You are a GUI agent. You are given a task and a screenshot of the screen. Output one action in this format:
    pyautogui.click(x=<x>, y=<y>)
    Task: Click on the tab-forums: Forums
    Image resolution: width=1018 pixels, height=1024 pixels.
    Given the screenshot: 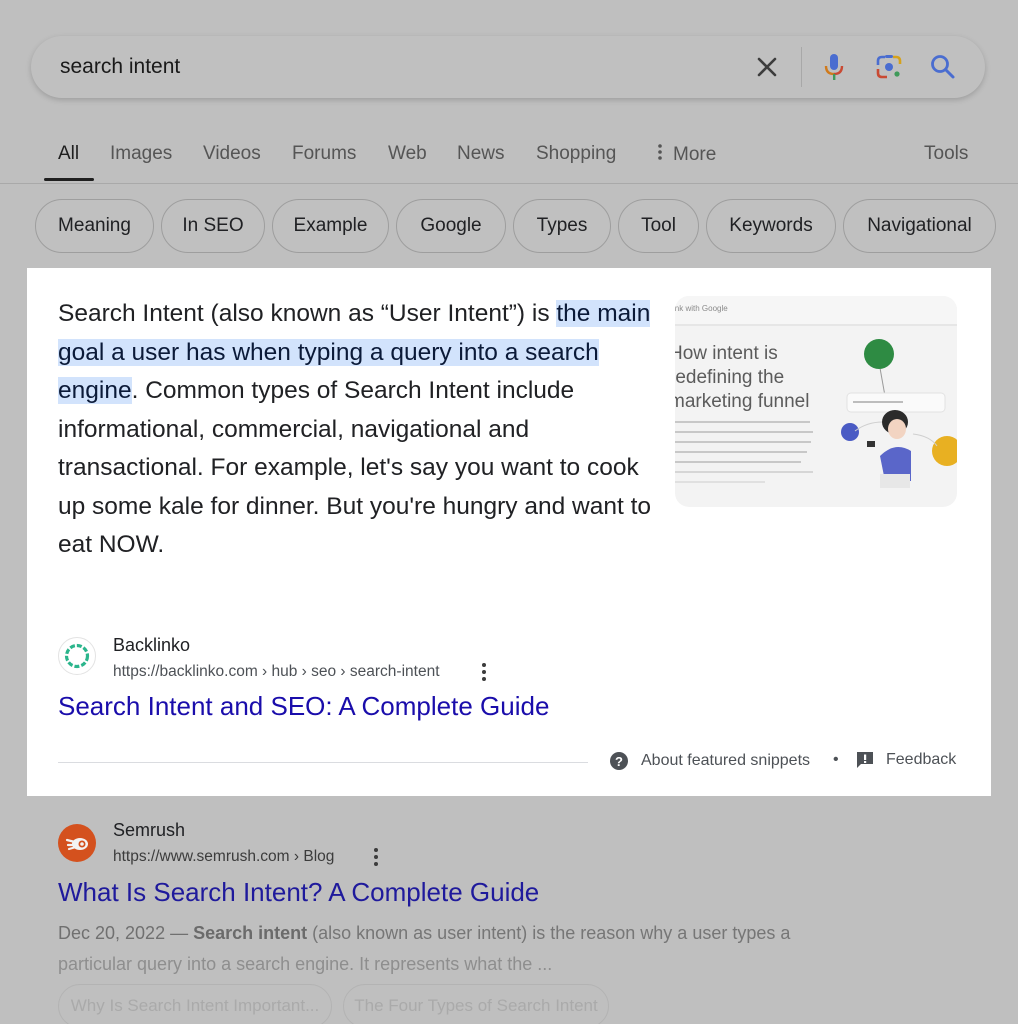 What is the action you would take?
    pyautogui.click(x=324, y=154)
    